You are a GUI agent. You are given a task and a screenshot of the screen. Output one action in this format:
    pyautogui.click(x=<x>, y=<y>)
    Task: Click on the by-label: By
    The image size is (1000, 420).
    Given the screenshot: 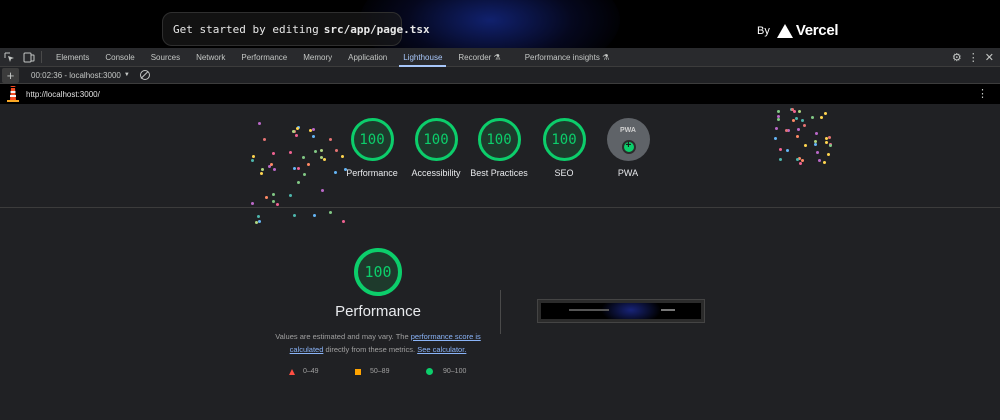 What is the action you would take?
    pyautogui.click(x=763, y=30)
    